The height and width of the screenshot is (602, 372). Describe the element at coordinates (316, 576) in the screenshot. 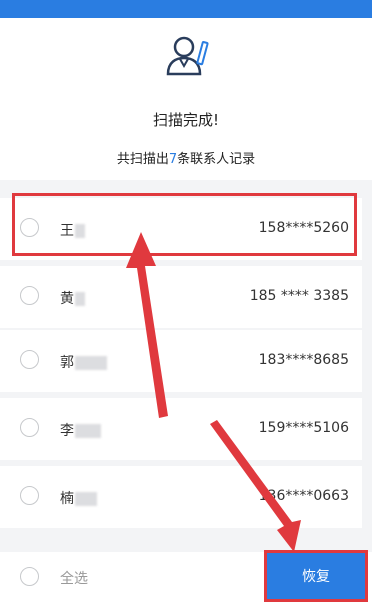

I see `highlight-box-restore` at that location.